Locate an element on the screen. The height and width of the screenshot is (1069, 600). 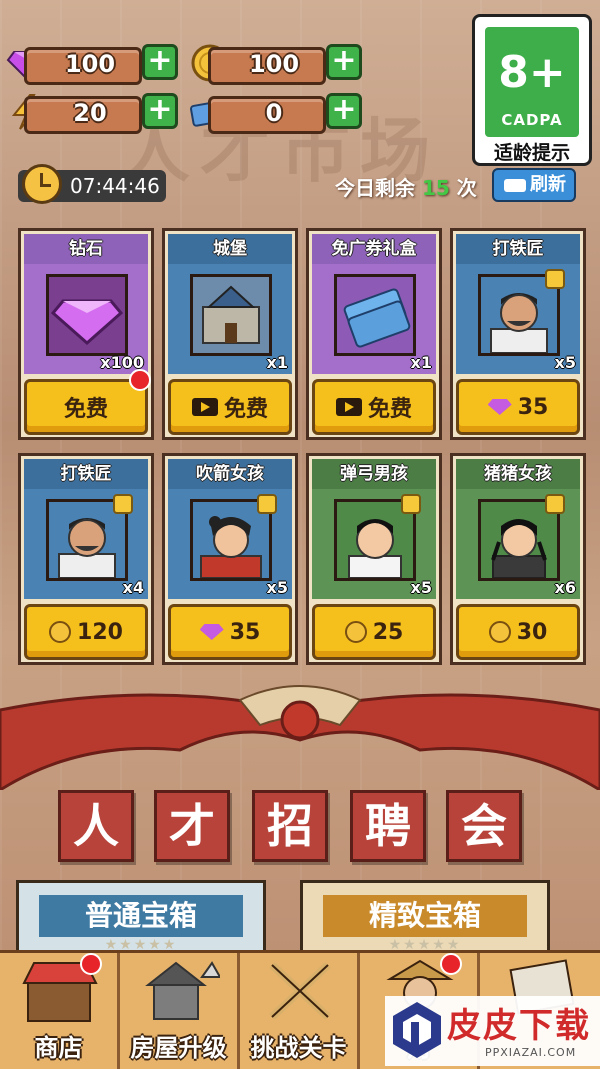
shop-card: 钻石 x100 免费 is located at coordinates (86, 334).